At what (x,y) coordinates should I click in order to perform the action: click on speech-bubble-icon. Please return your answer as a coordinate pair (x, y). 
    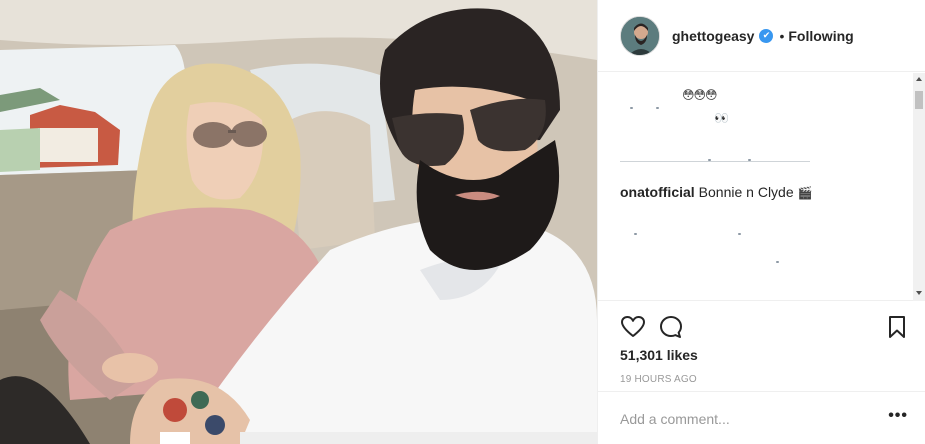
    Looking at the image, I should click on (671, 327).